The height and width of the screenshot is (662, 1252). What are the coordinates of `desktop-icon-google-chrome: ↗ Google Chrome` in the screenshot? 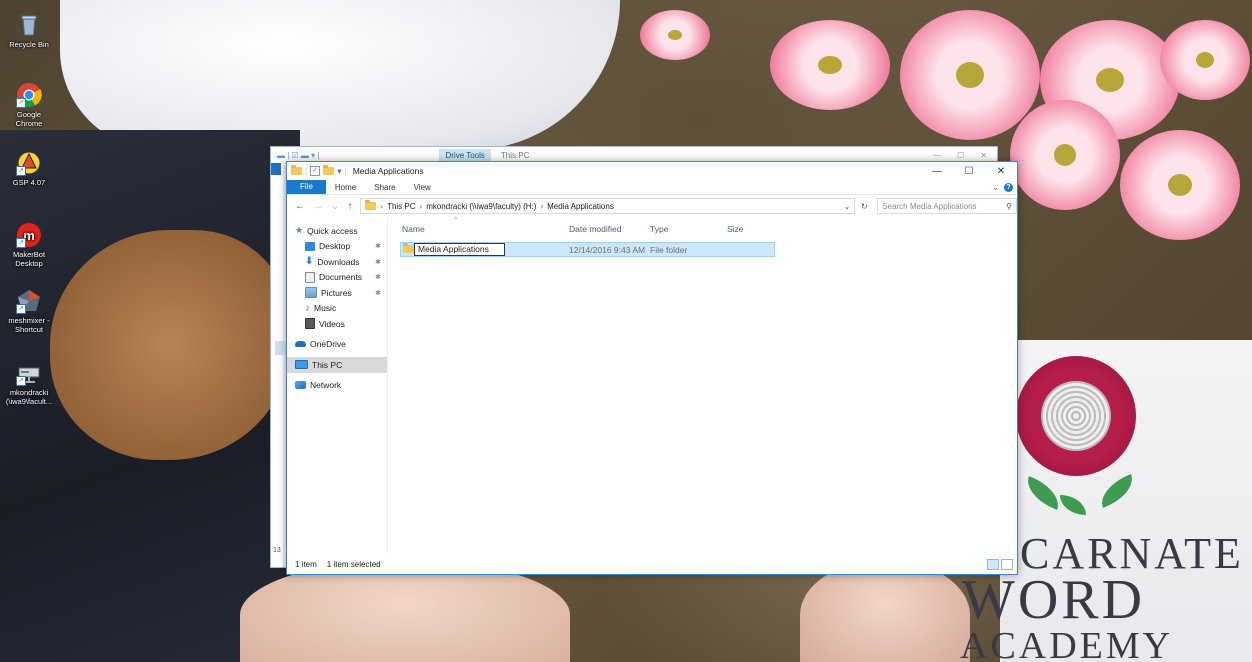 It's located at (29, 105).